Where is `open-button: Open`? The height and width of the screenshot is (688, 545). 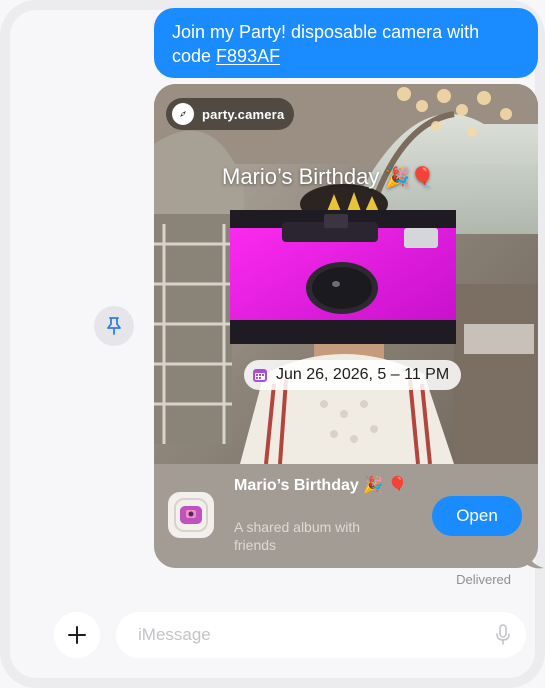
open-button: Open is located at coordinates (477, 516).